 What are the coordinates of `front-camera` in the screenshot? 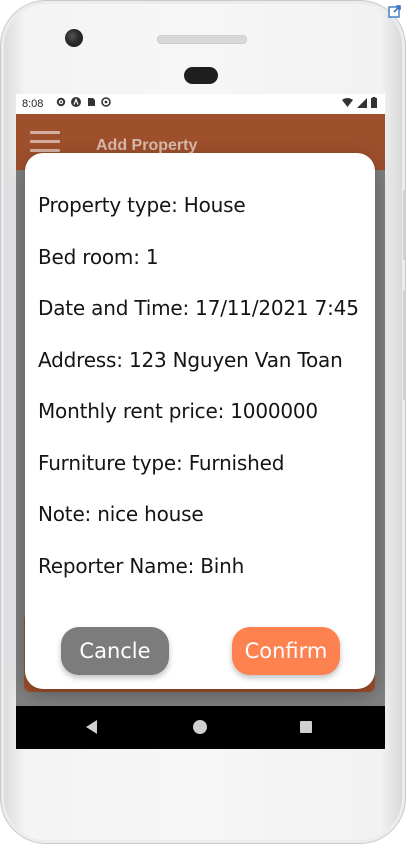 It's located at (74, 38).